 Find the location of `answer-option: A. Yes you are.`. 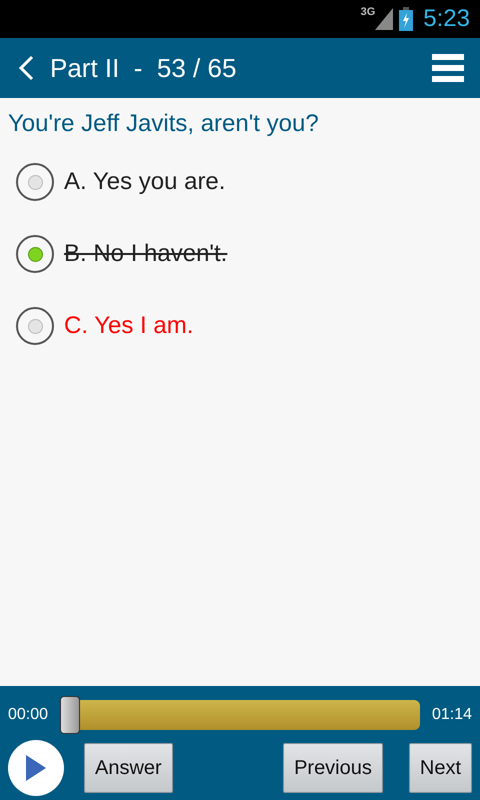

answer-option: A. Yes you are. is located at coordinates (145, 182).